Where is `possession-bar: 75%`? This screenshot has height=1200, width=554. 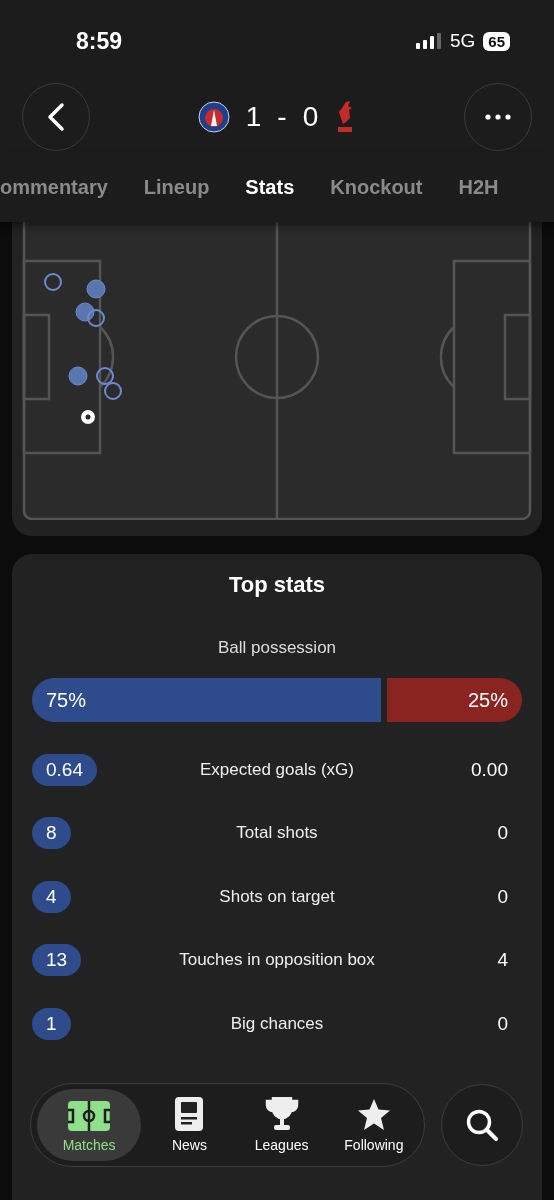 possession-bar: 75% is located at coordinates (206, 700).